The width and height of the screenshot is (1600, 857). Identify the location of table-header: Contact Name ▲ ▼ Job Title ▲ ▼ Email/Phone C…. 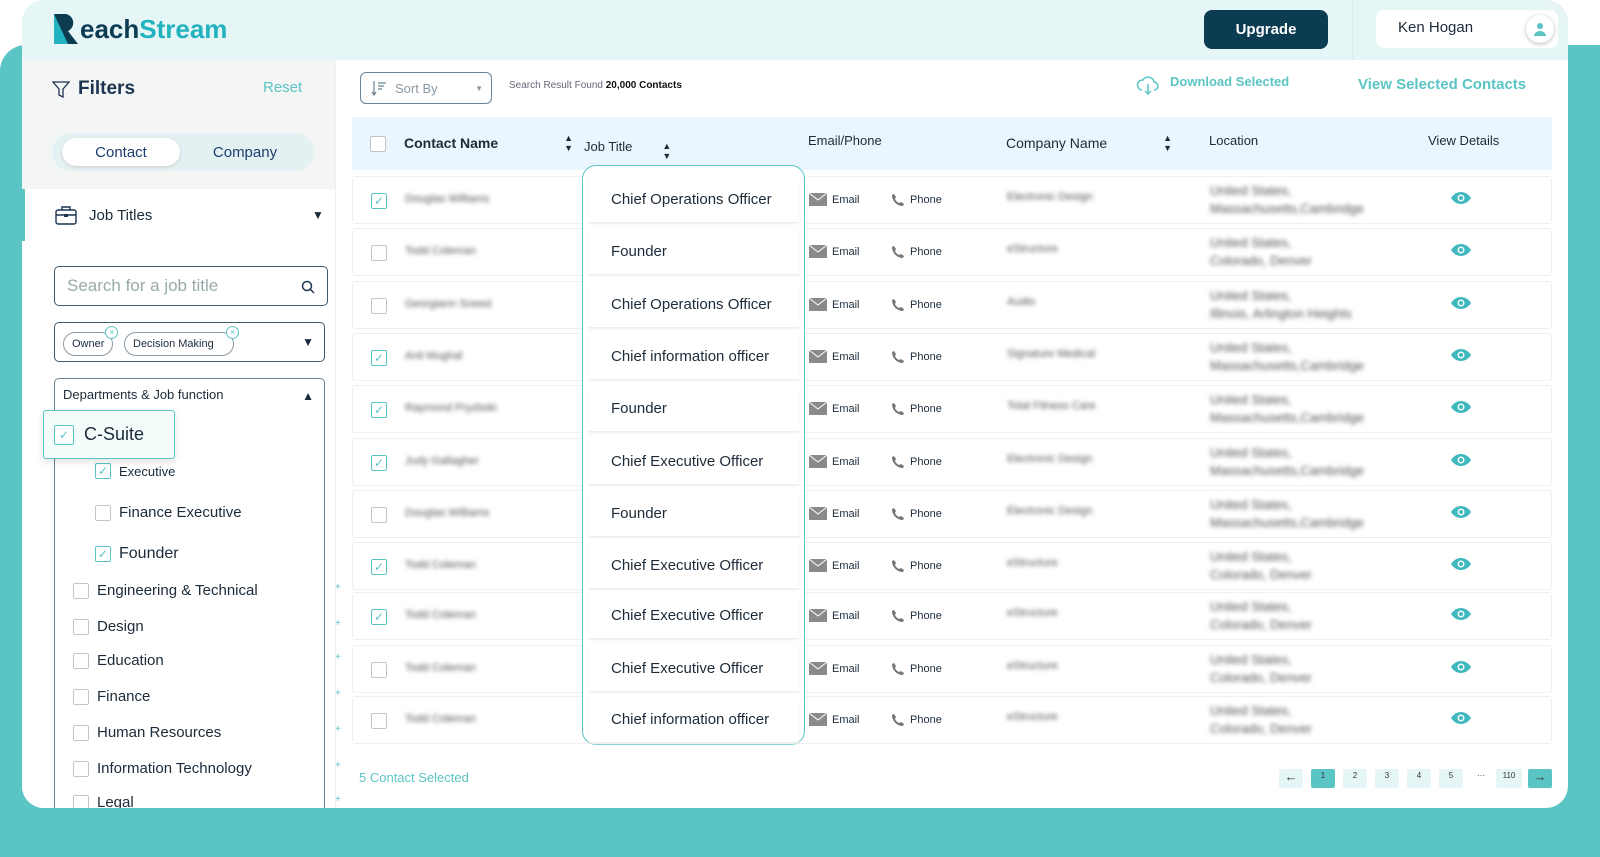
(952, 143).